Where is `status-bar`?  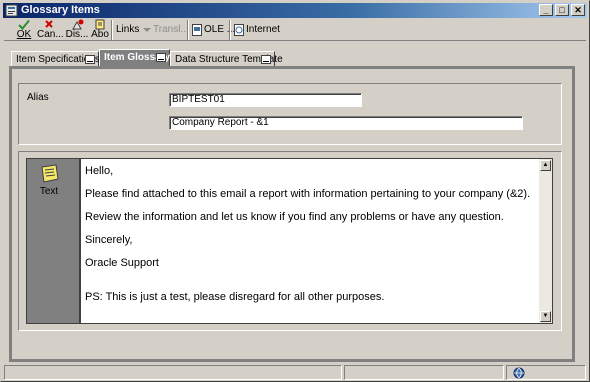
status-bar is located at coordinates (295, 372).